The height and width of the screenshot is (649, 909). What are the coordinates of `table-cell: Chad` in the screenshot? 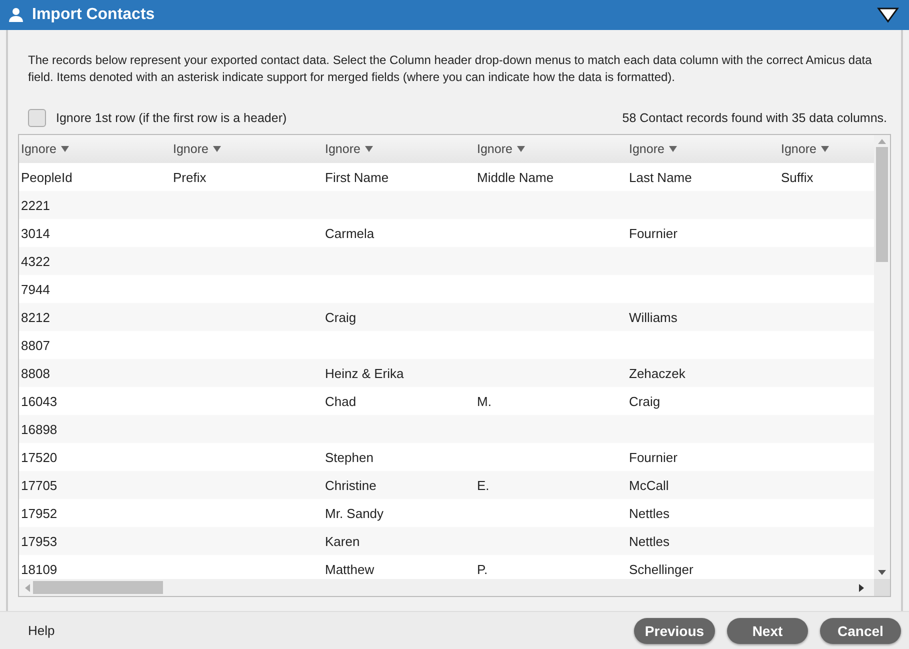 It's located at (340, 401).